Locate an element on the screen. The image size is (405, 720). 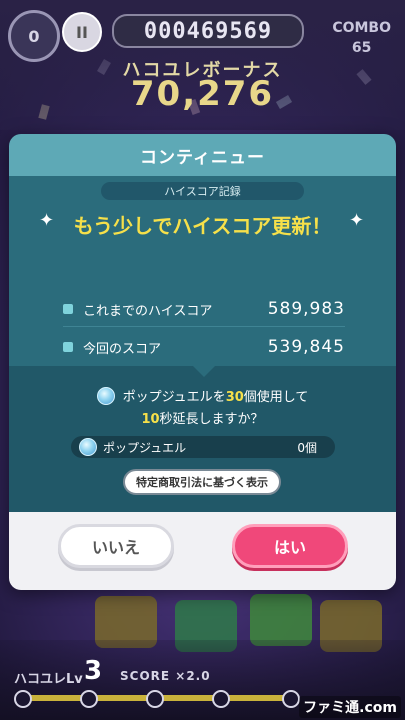
bonus-value: 70,276 is located at coordinates (202, 94).